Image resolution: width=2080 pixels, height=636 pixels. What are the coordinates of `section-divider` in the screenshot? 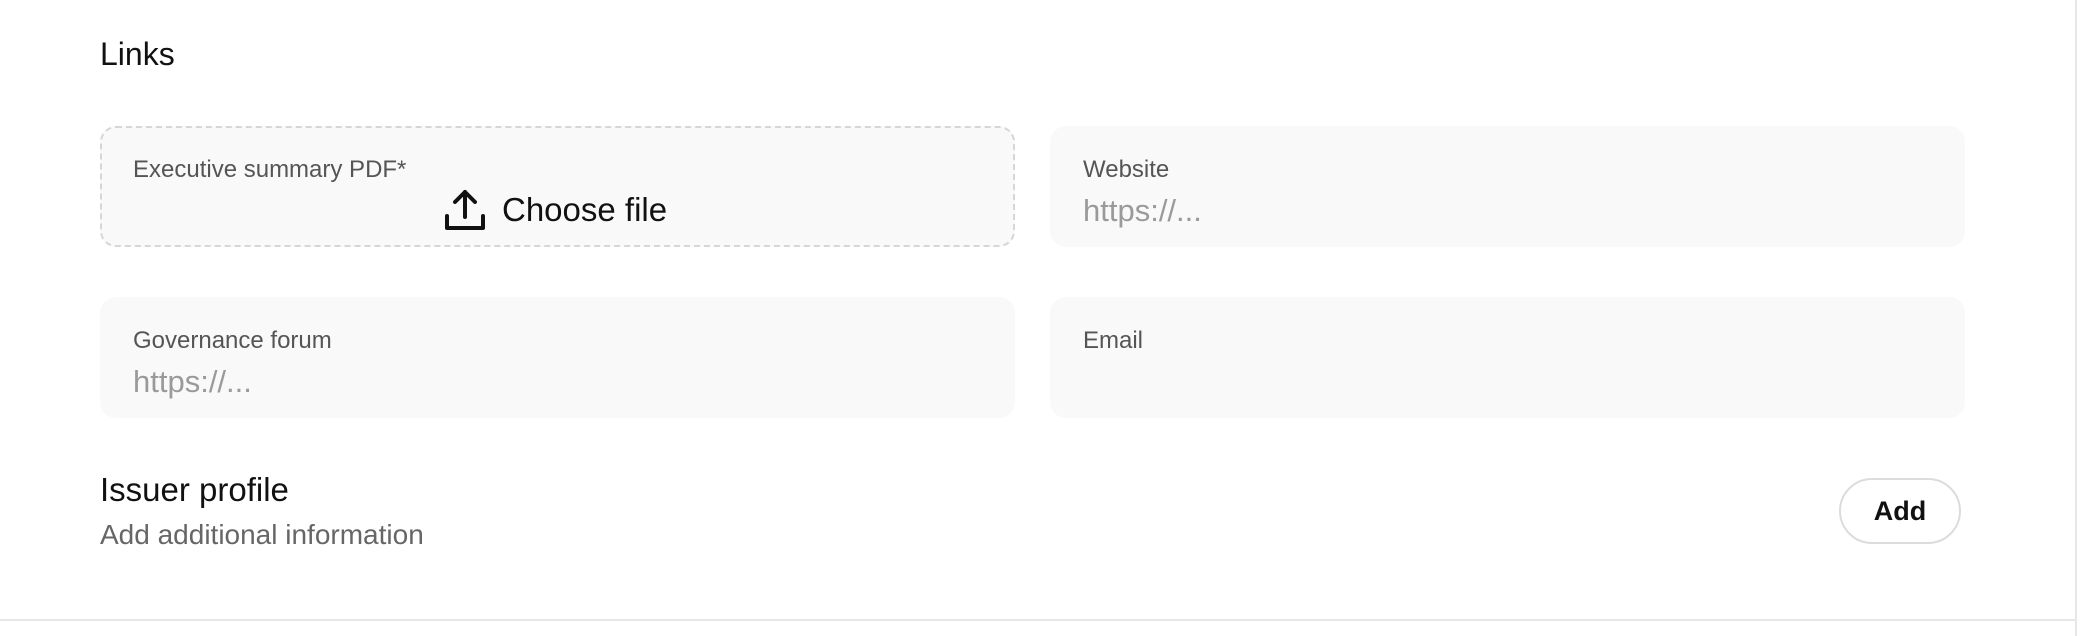 It's located at (1037, 620).